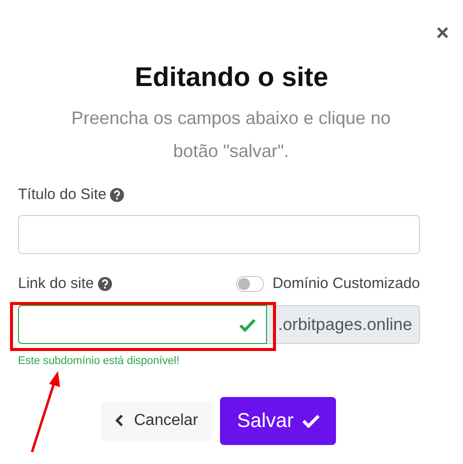 The width and height of the screenshot is (463, 464). I want to click on field-label: Link do site, so click(56, 284).